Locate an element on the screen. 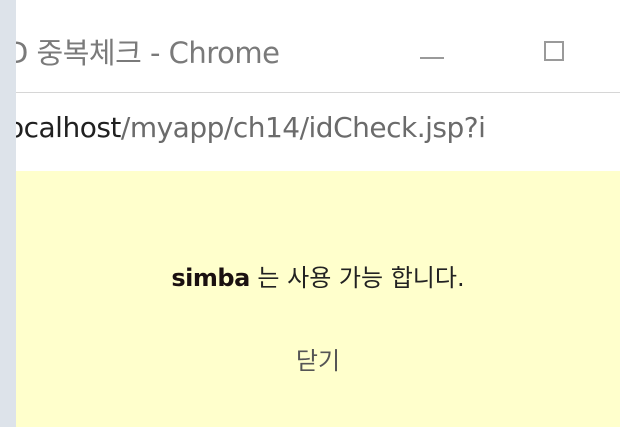  minimize-icon is located at coordinates (432, 58).